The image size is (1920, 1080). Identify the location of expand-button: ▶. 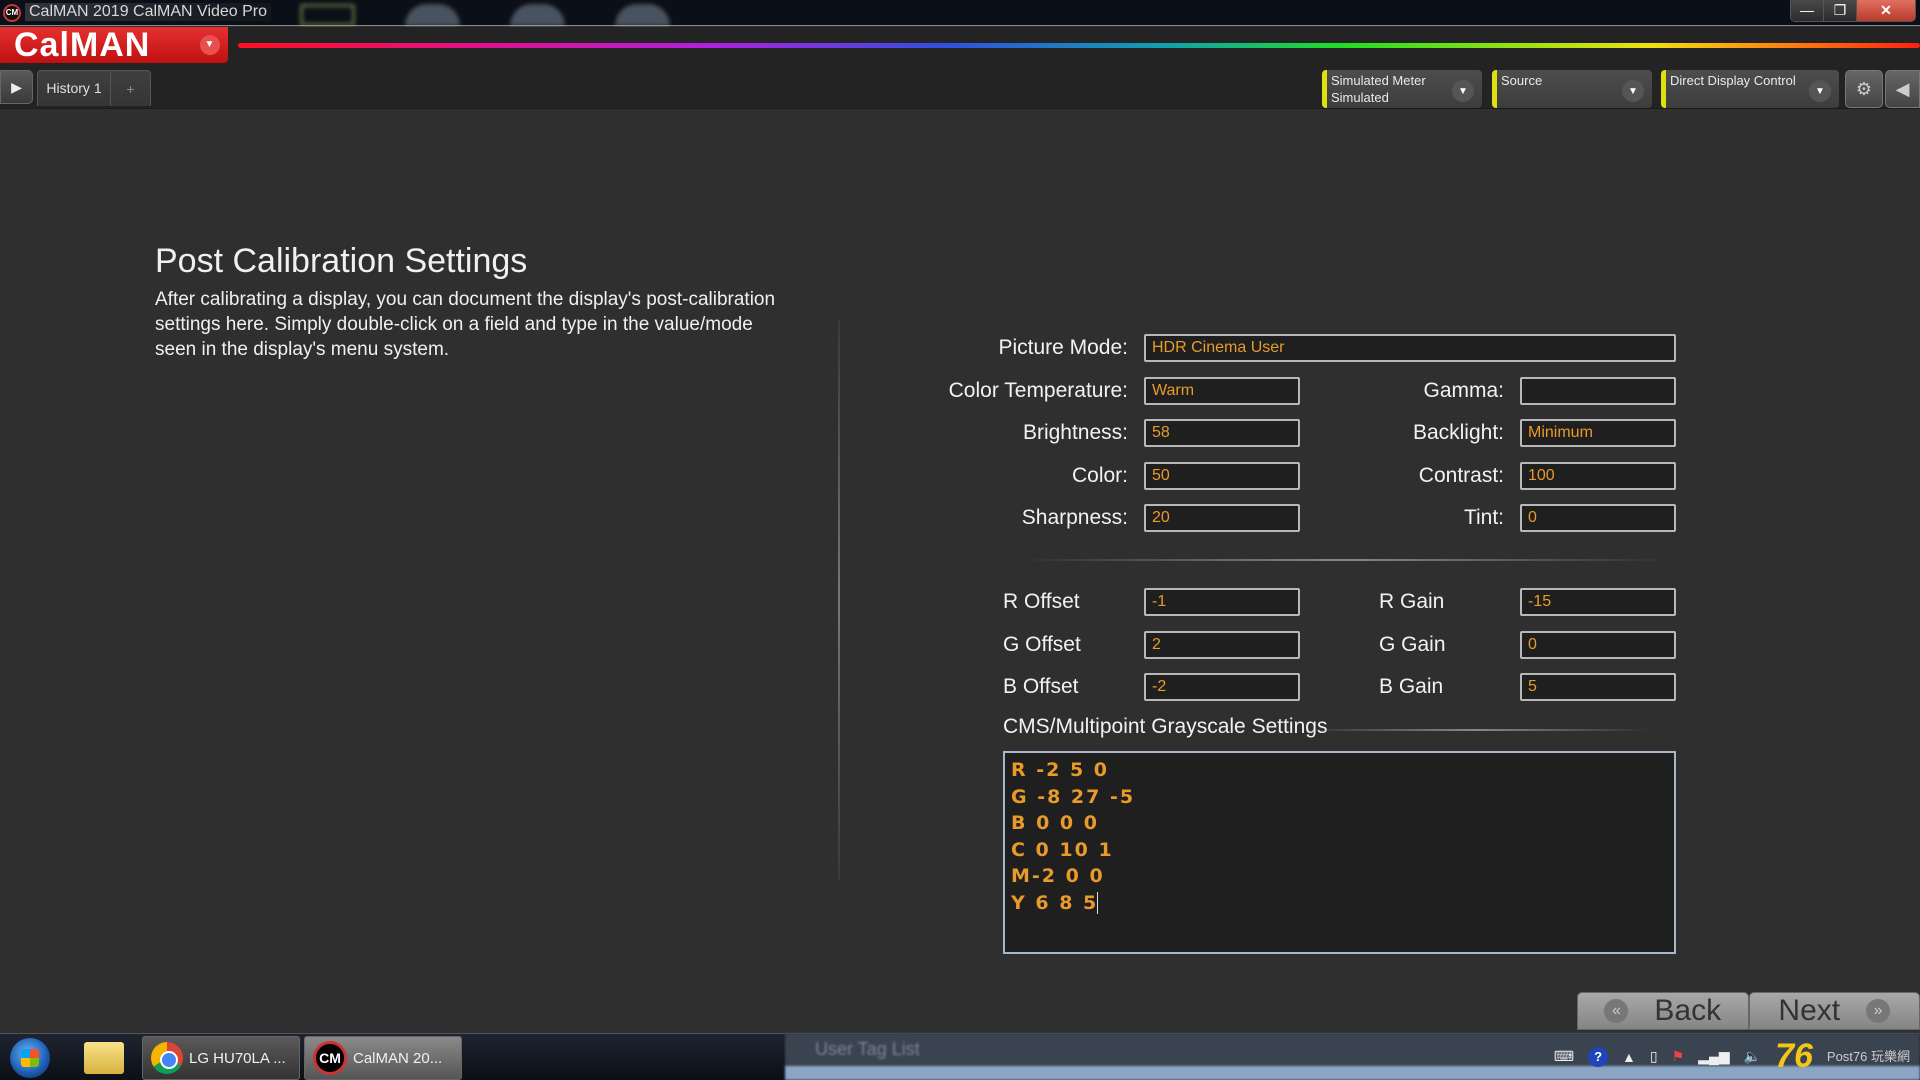
(16, 87).